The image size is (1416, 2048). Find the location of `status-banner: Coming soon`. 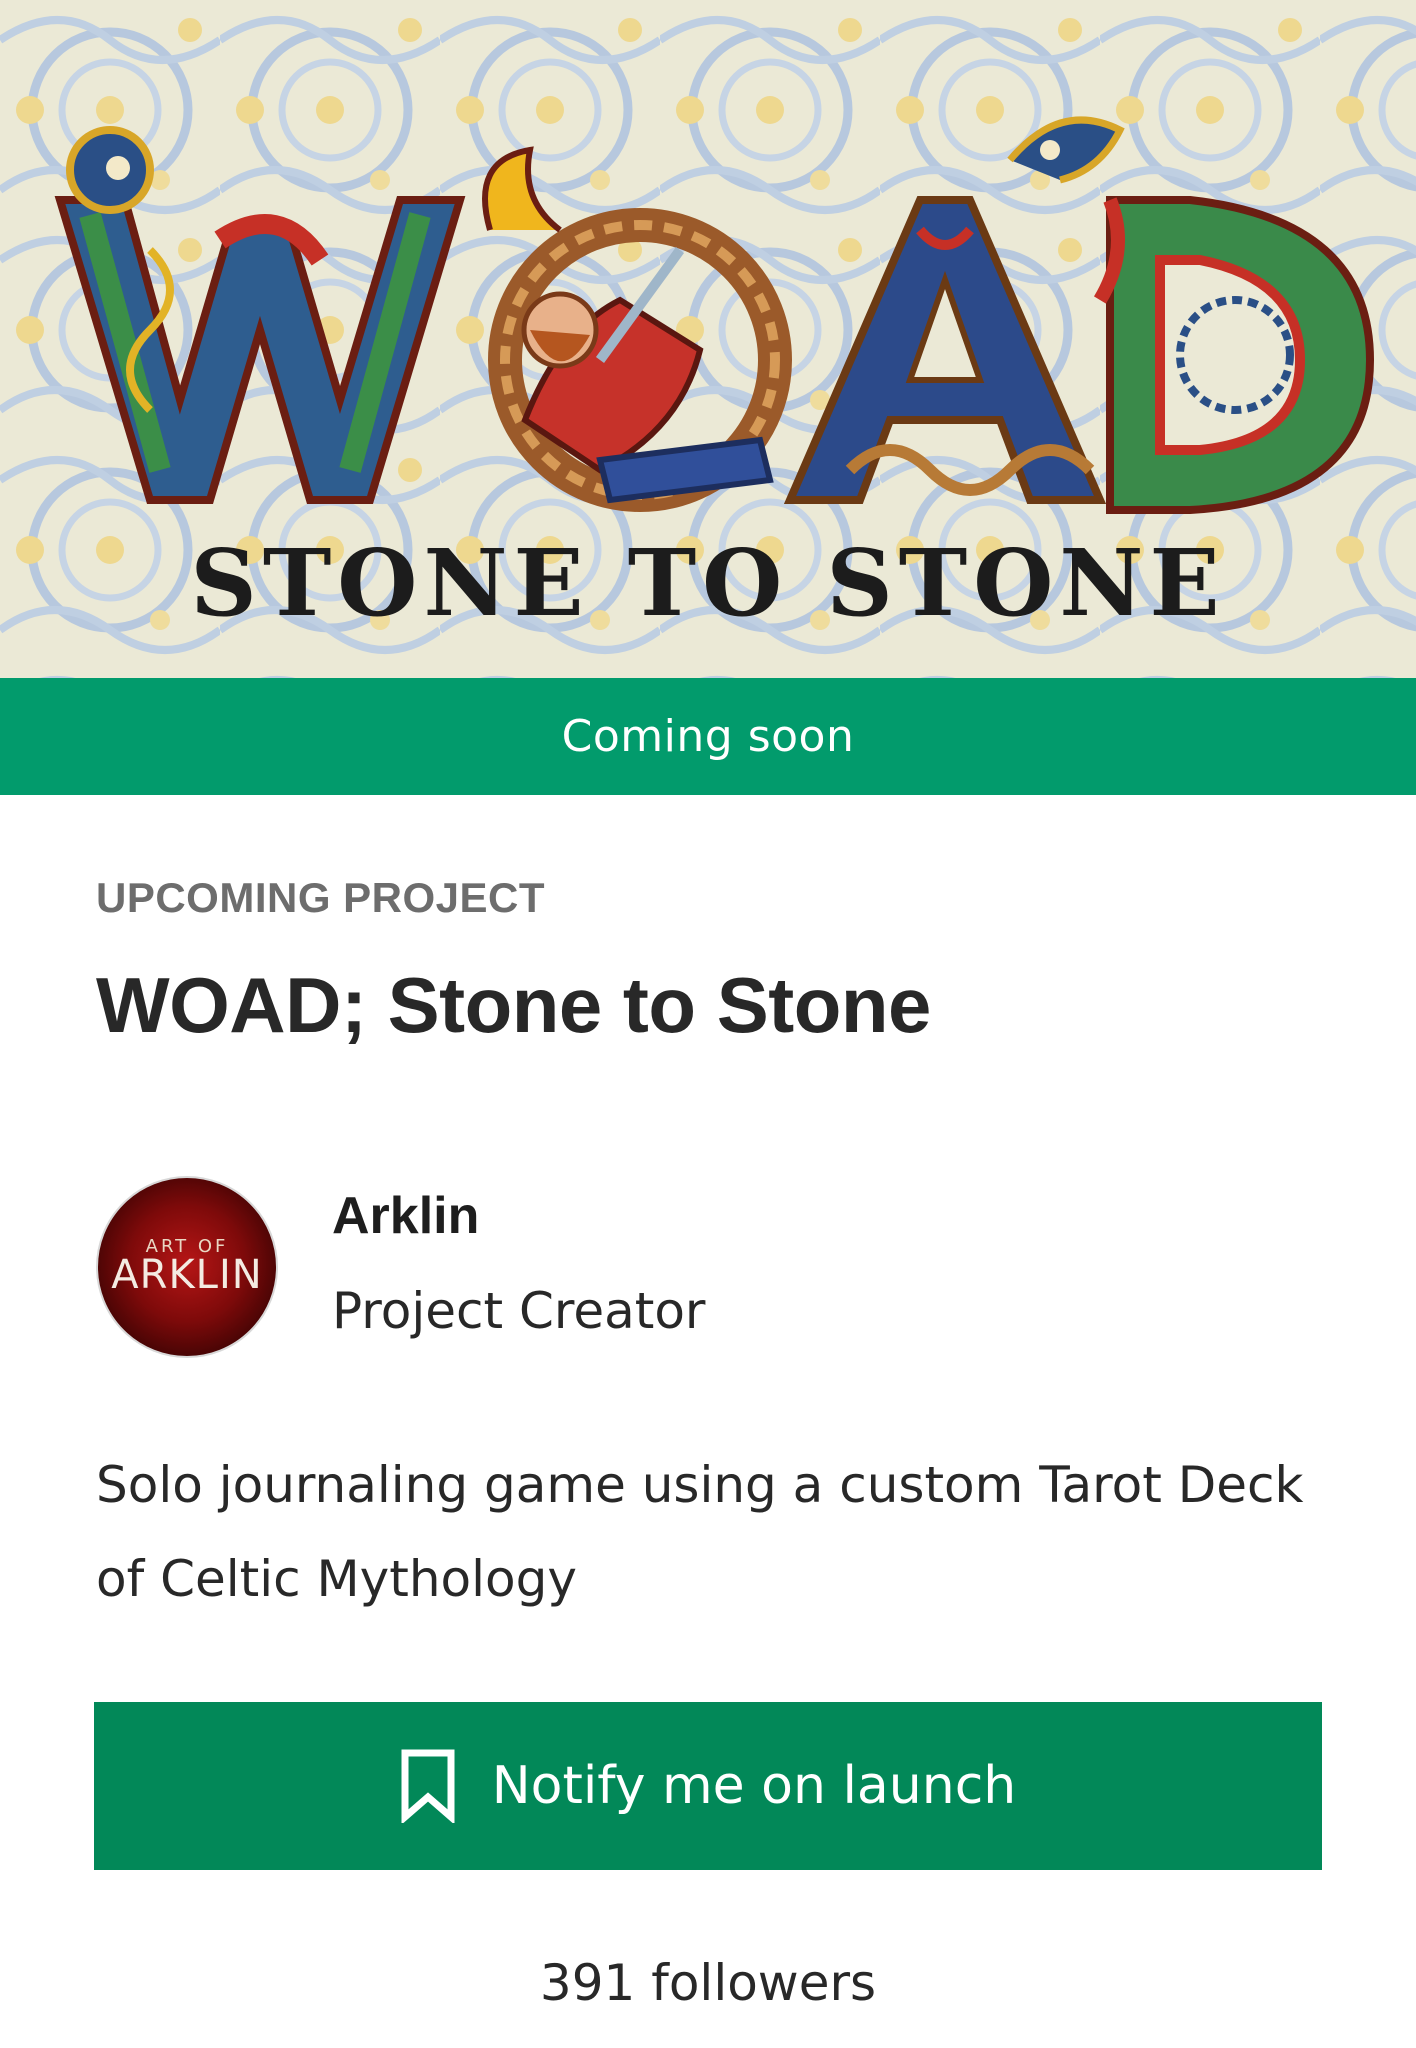

status-banner: Coming soon is located at coordinates (708, 736).